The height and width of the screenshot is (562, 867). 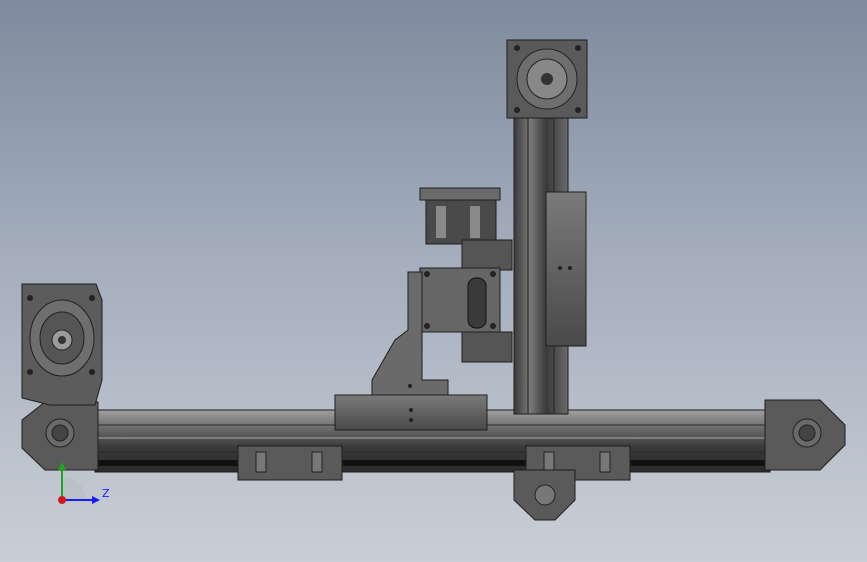 I want to click on coordinate-triad: Z, so click(x=84, y=483).